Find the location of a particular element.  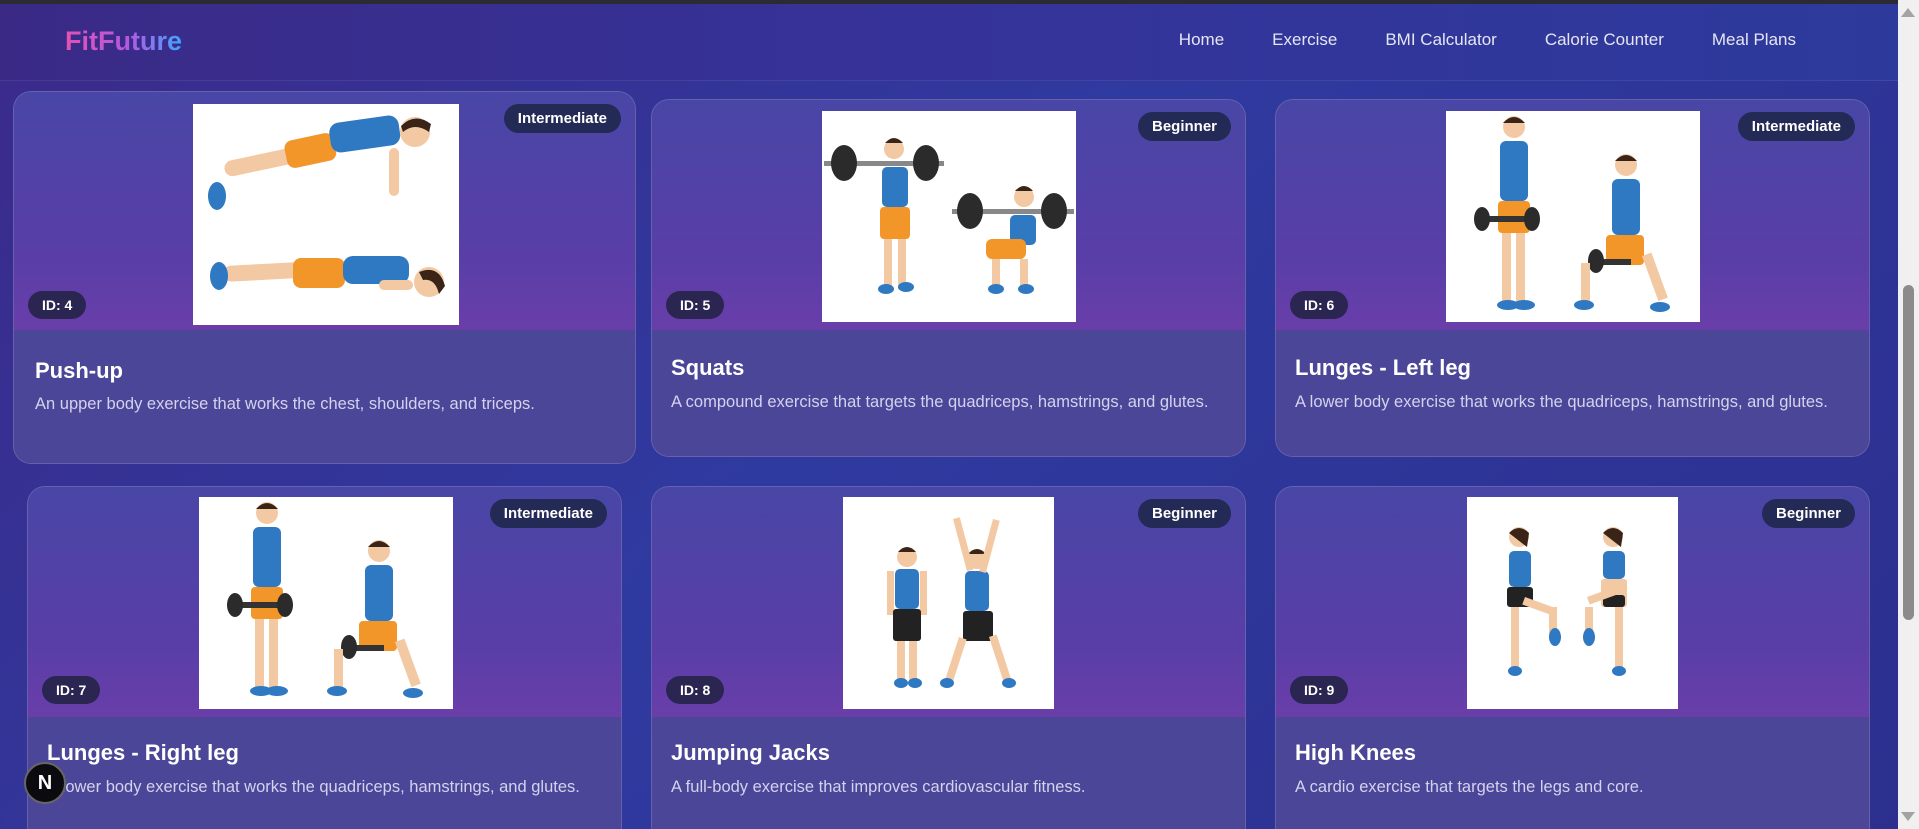

scroll-down-arrow-icon is located at coordinates (1908, 816).